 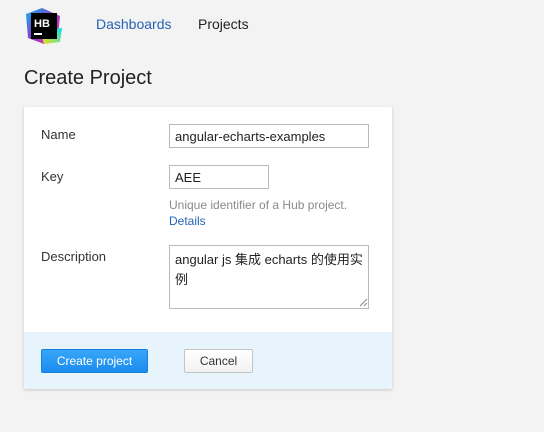 I want to click on page-title: Create Project, so click(x=88, y=78).